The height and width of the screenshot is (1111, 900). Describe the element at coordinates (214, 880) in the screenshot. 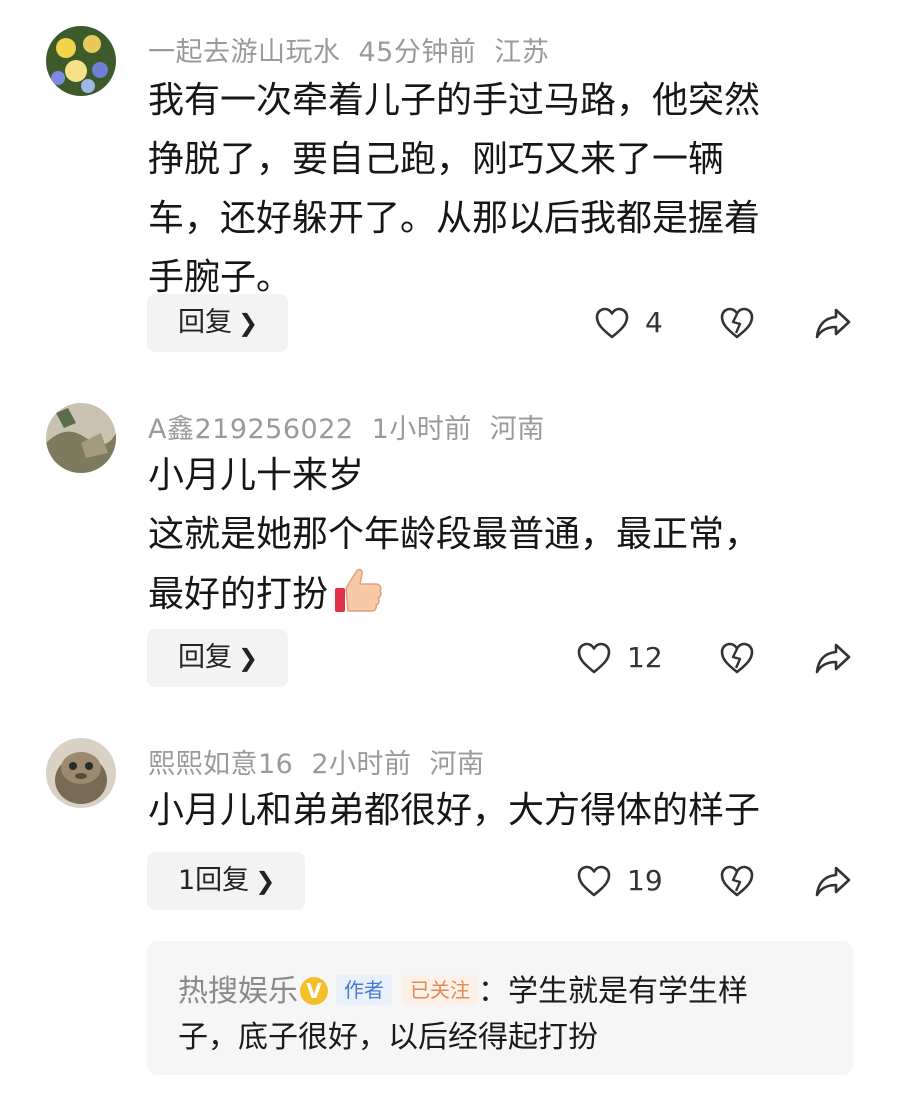

I see `reply-label: 1回复` at that location.